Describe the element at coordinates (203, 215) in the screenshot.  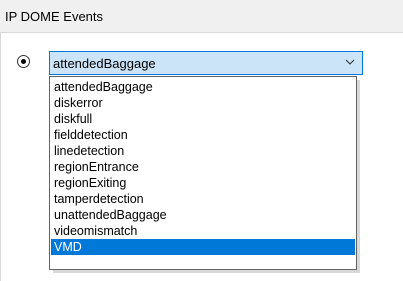
I see `dropdown-option: unattendedBaggage` at that location.